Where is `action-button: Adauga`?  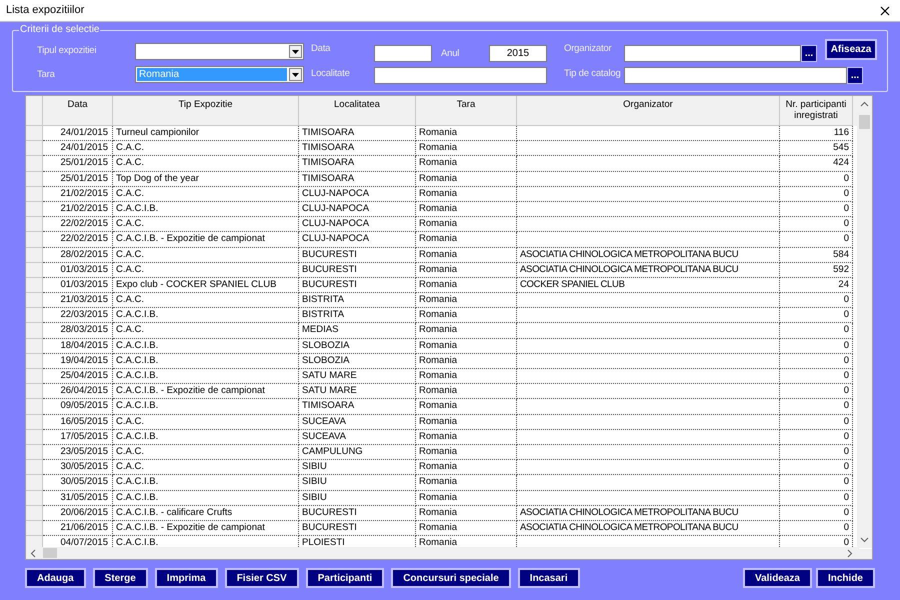 action-button: Adauga is located at coordinates (55, 578).